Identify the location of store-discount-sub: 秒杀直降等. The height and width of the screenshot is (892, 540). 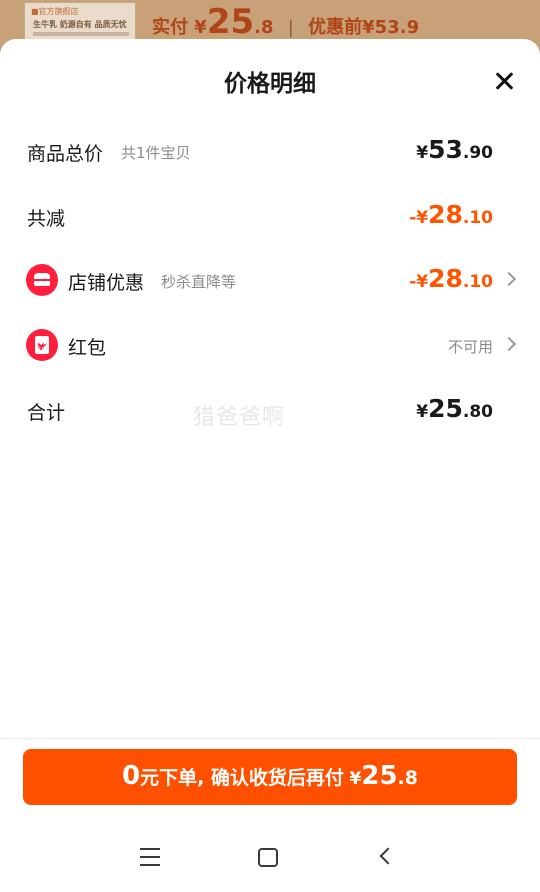
(199, 282).